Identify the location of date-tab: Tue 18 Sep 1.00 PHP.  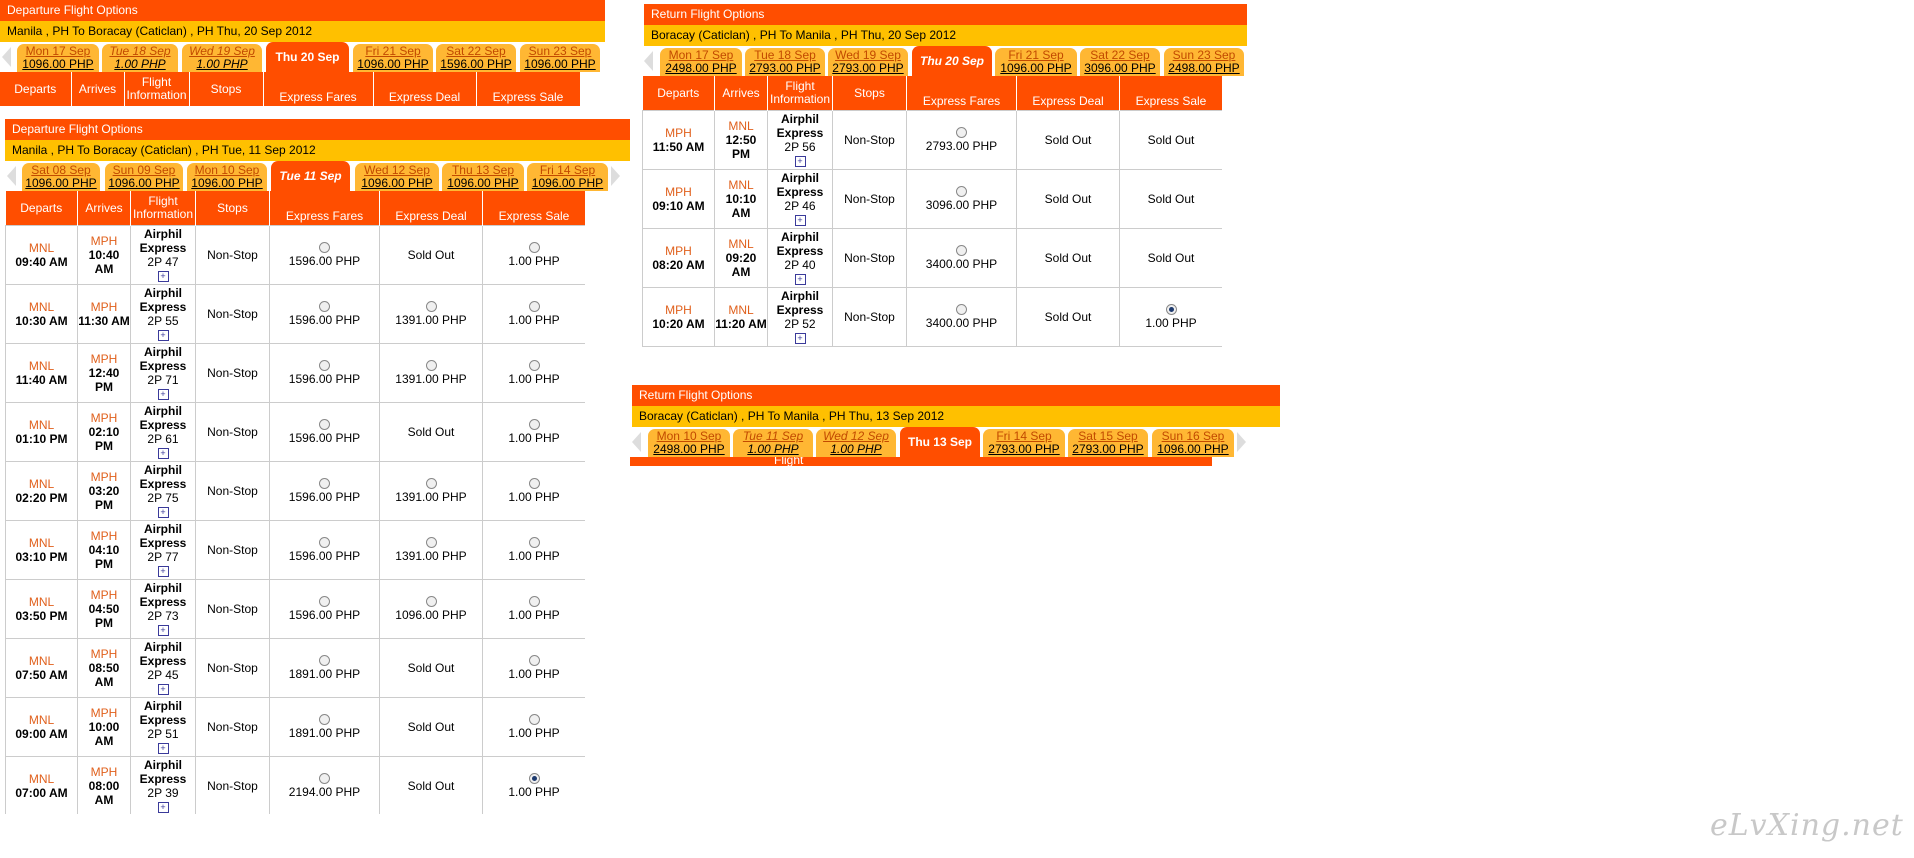
(140, 58).